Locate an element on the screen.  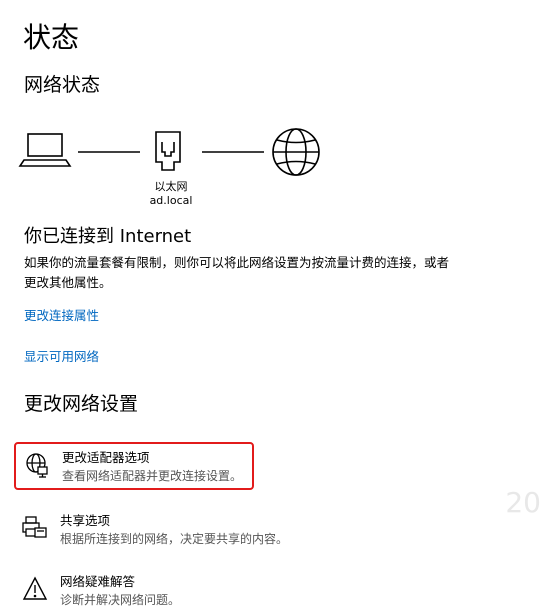
option-description: 根据所连接到的网络，决定要共享的内容。 is located at coordinates (174, 539).